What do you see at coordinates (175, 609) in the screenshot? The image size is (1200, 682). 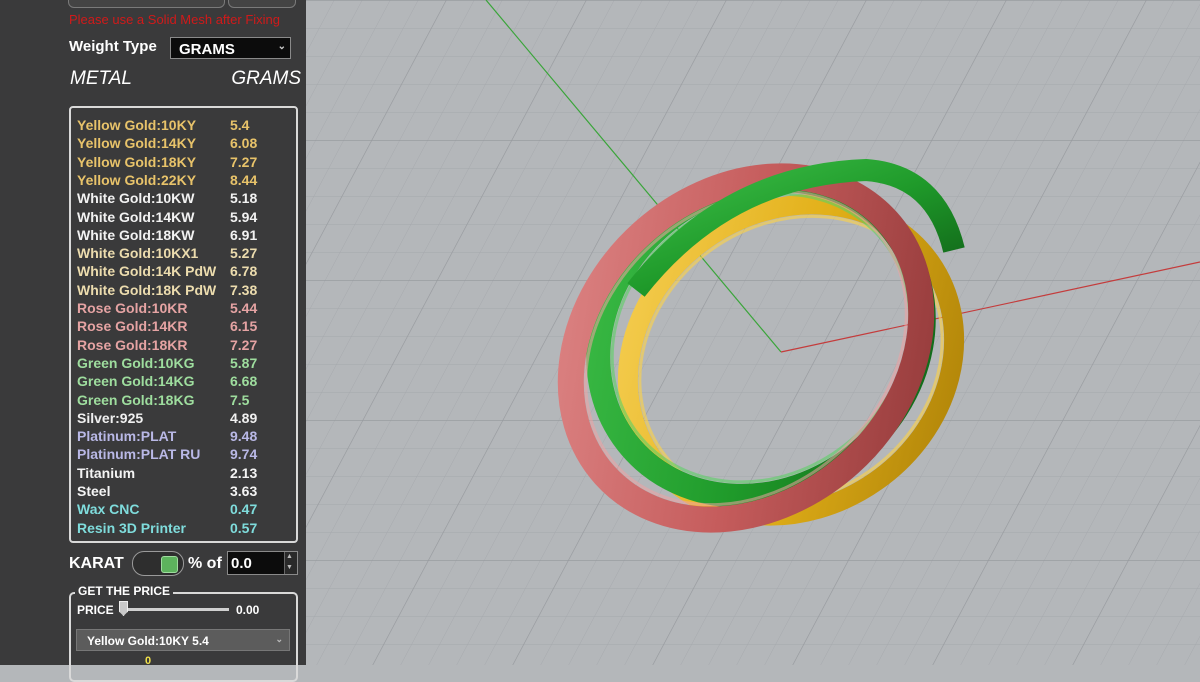 I see `price-slider-track` at bounding box center [175, 609].